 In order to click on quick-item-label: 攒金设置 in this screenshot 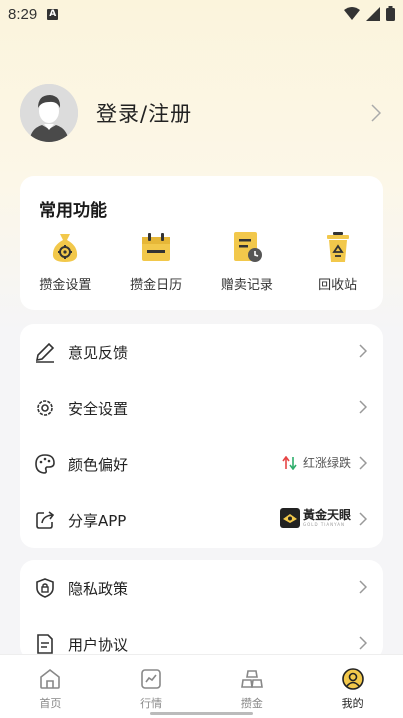, I will do `click(65, 285)`.